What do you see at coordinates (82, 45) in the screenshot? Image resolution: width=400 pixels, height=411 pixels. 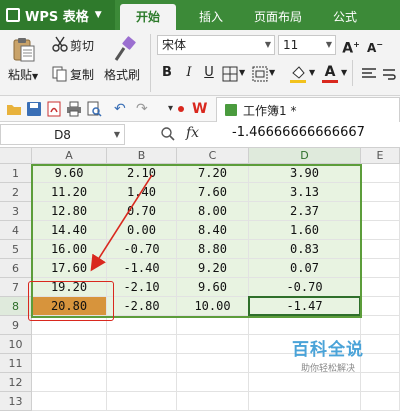 I see `cut-button: 剪切` at bounding box center [82, 45].